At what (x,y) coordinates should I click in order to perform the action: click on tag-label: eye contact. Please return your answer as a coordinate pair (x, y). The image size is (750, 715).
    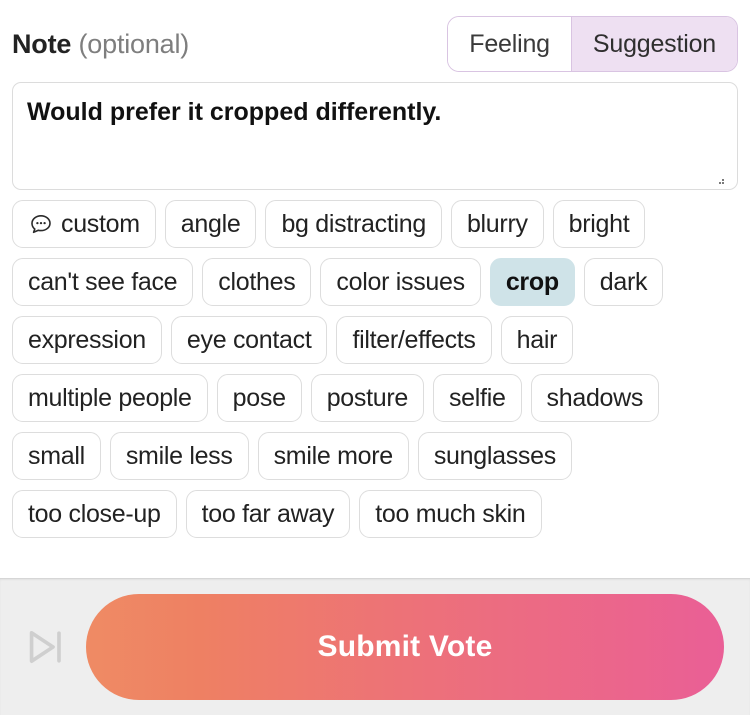
    Looking at the image, I should click on (249, 339).